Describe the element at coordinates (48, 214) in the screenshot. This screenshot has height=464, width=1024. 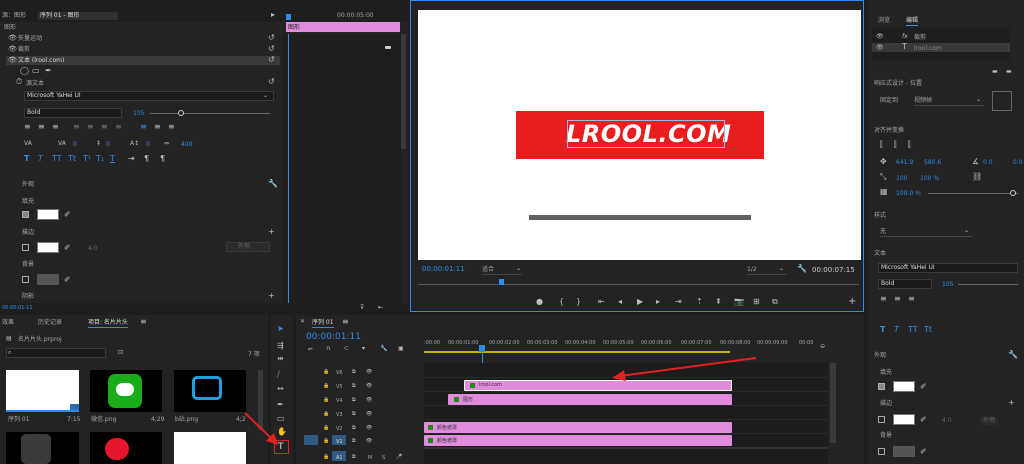
I see `fill-color-swatch` at that location.